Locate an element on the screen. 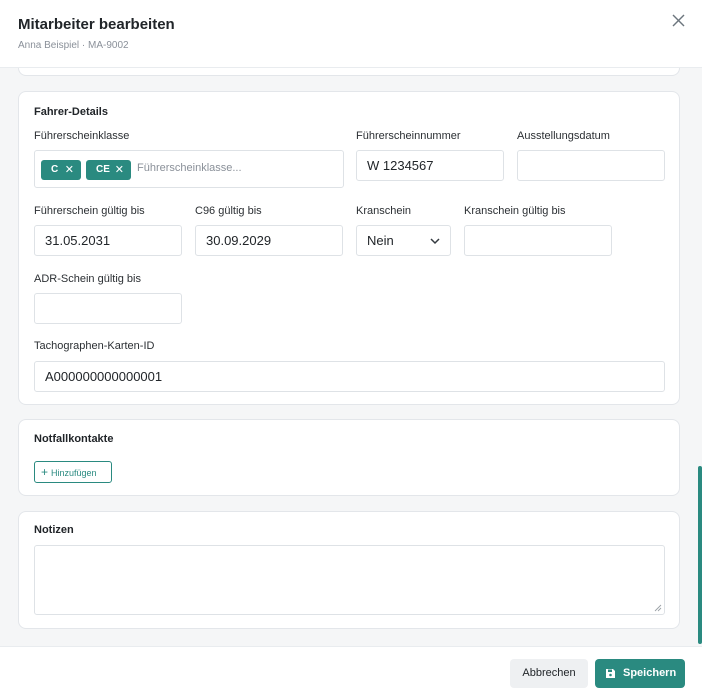  tag-label: C is located at coordinates (55, 169).